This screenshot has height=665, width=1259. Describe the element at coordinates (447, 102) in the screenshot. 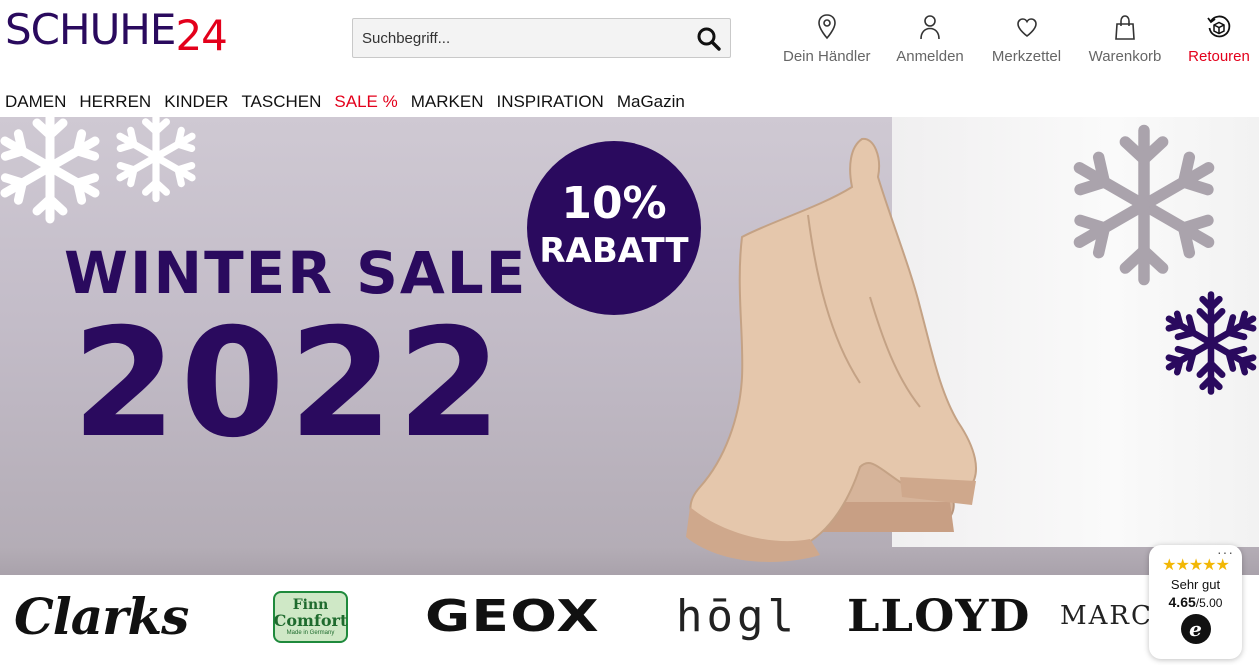

I see `nav-item-marken: MARKEN` at that location.